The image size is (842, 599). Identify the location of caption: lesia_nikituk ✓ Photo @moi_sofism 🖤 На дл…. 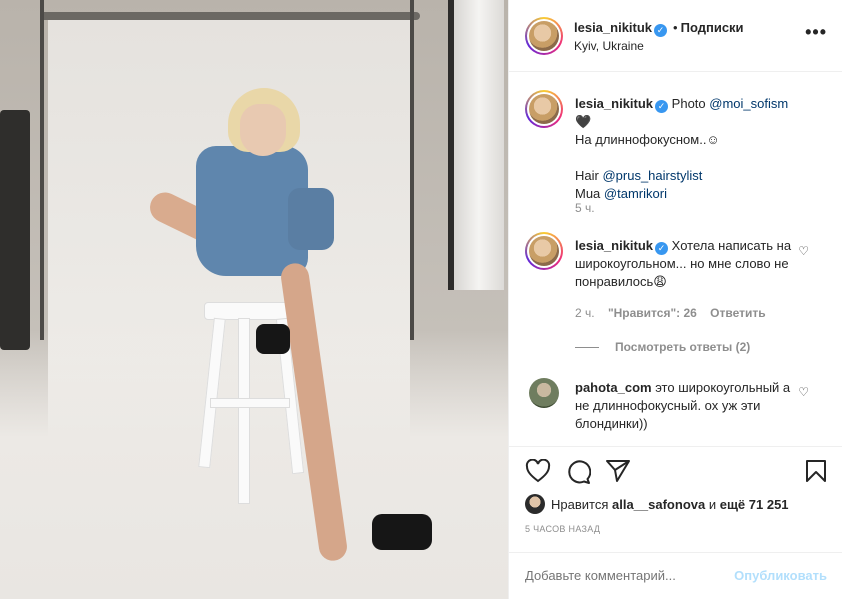
(676, 155).